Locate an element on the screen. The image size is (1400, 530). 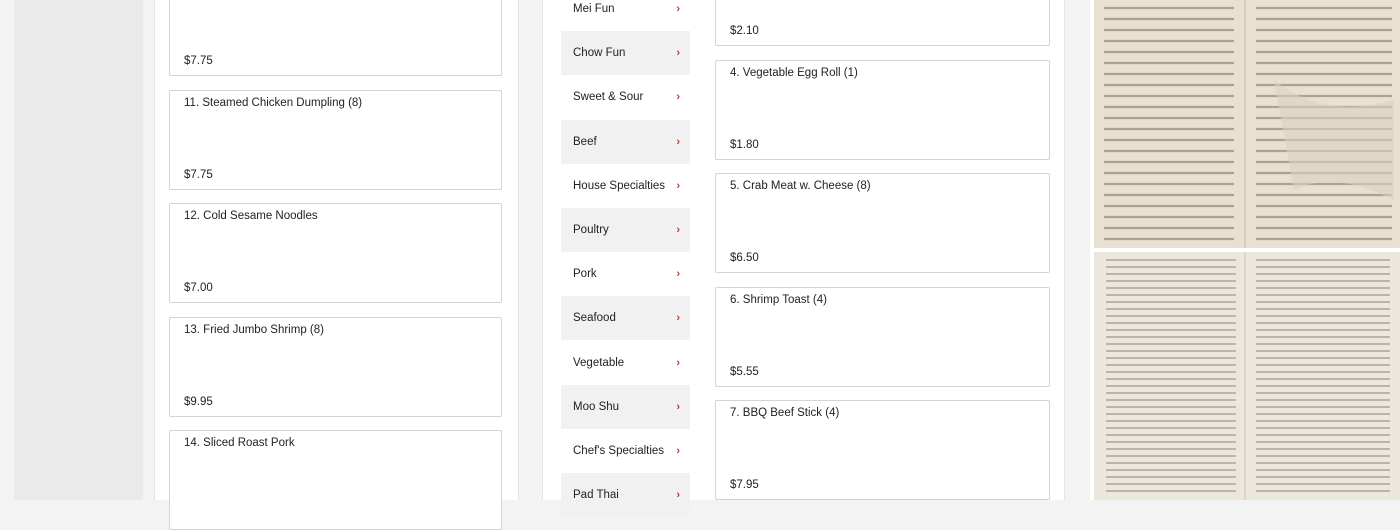
category-chow-fun: Chow Fun › is located at coordinates (625, 53).